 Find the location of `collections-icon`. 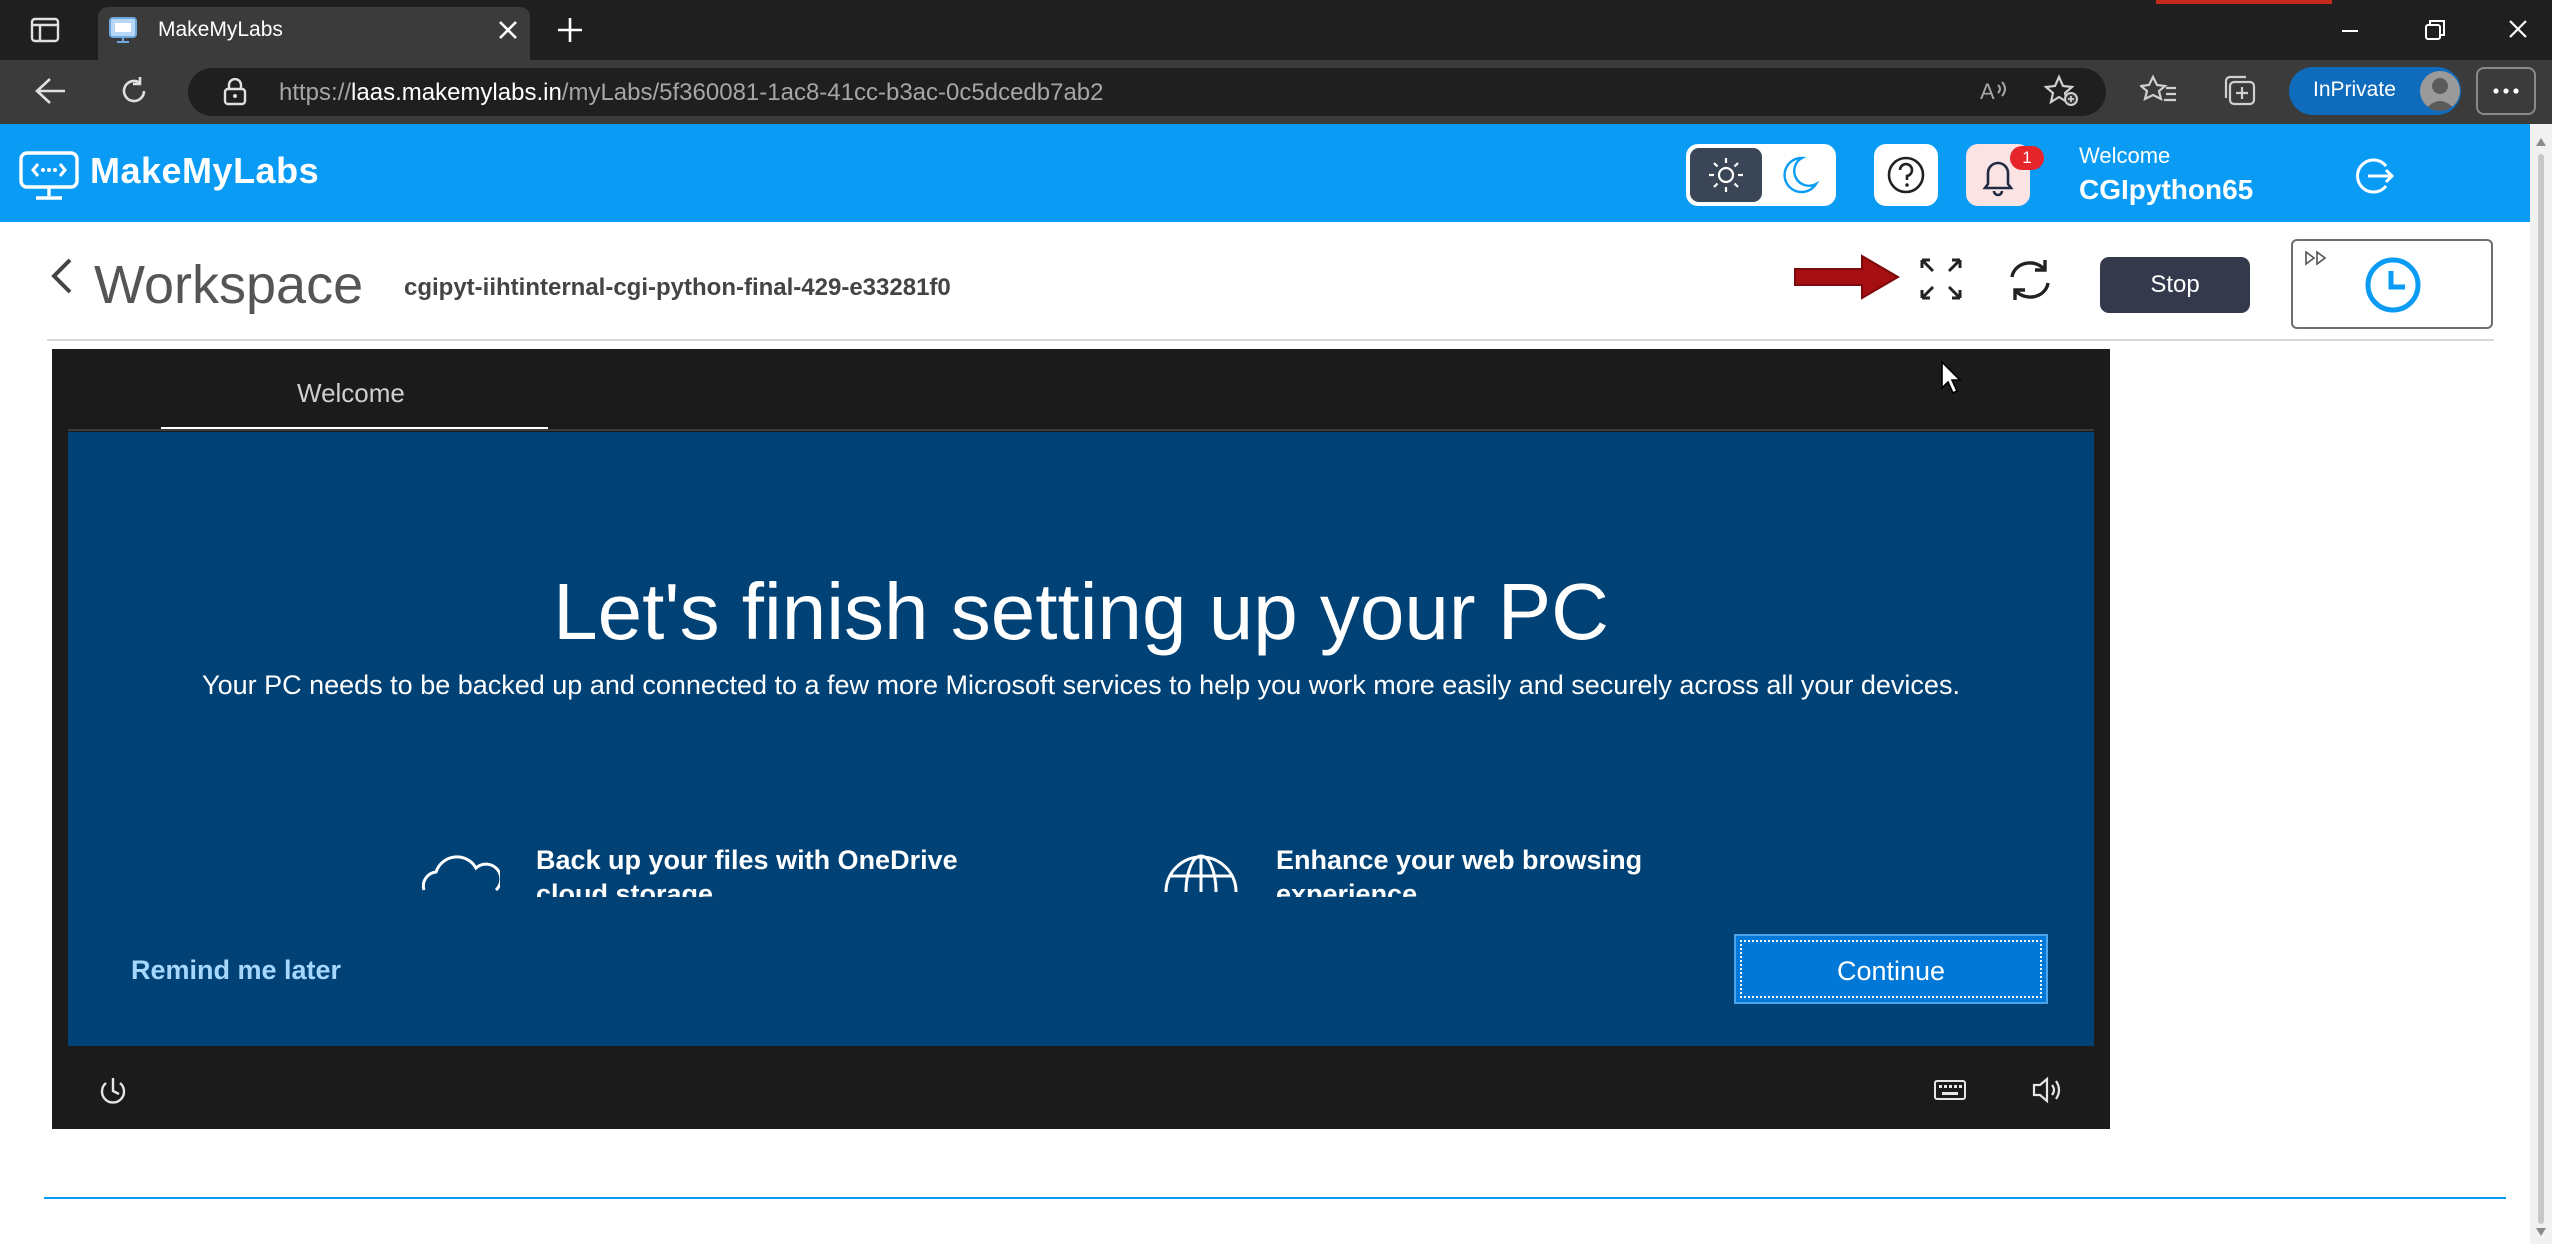

collections-icon is located at coordinates (2240, 91).